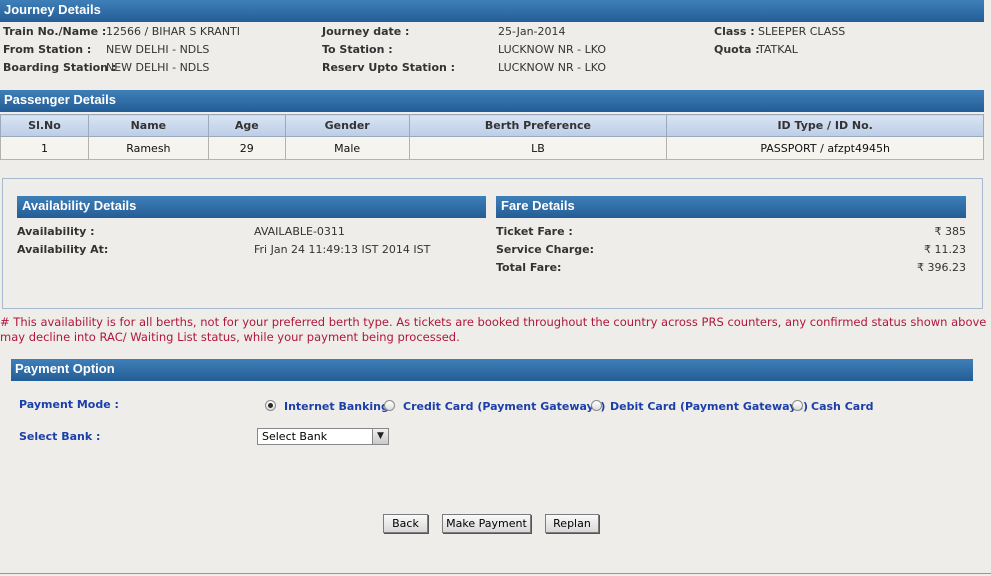  Describe the element at coordinates (492, 11) in the screenshot. I see `journey-details-header: Journey Details` at that location.